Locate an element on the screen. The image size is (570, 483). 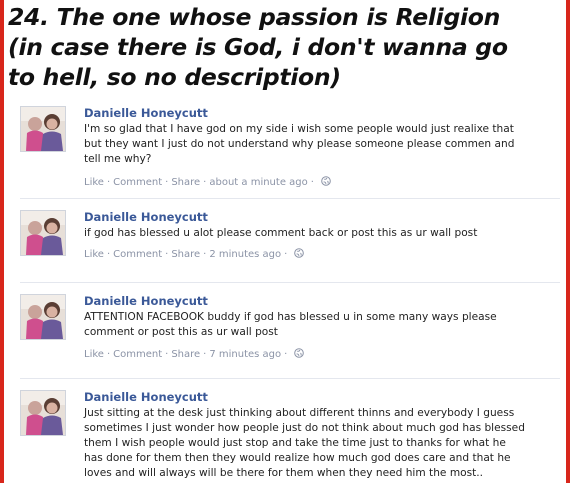
headline-line-2: (in case there is God, i don't wanna go is located at coordinates (258, 47).